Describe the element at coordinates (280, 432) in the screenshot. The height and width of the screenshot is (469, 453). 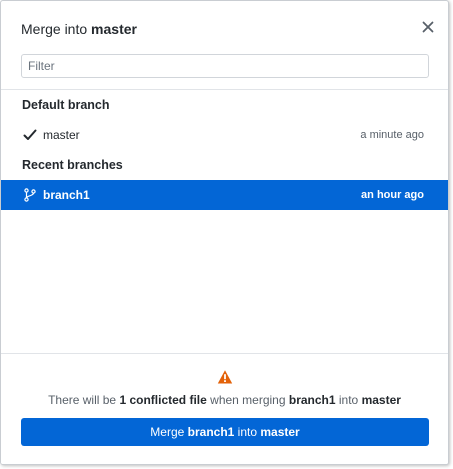
I see `button-target-branch: master` at that location.